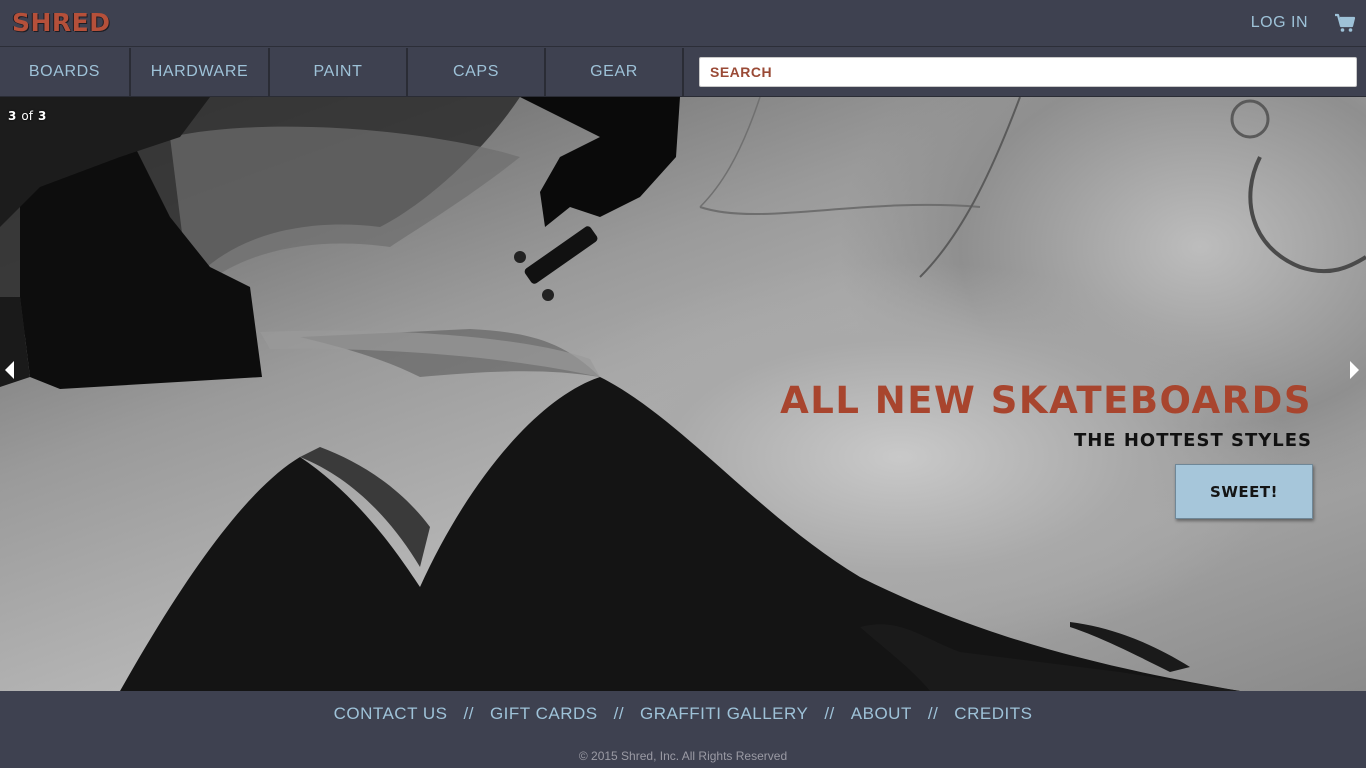 The width and height of the screenshot is (1366, 768). What do you see at coordinates (1279, 23) in the screenshot?
I see `login-link: LOG IN` at bounding box center [1279, 23].